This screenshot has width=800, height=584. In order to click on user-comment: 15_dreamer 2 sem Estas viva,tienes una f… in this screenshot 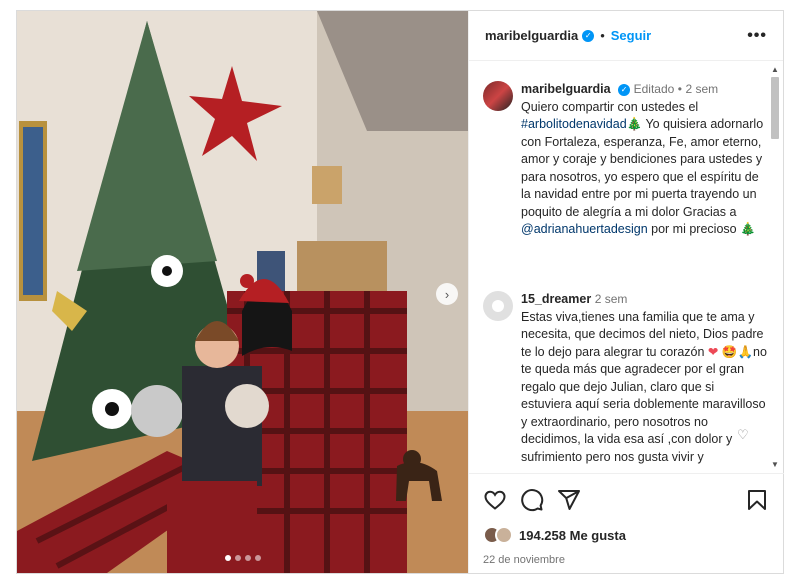, I will do `click(625, 378)`.